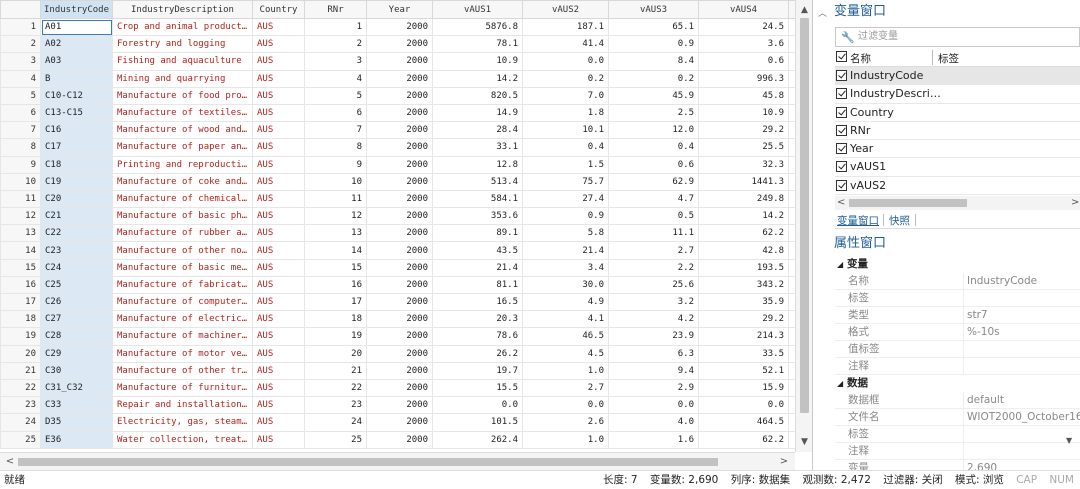 This screenshot has width=1080, height=489. What do you see at coordinates (477, 250) in the screenshot?
I see `table-cell: 43.5` at bounding box center [477, 250].